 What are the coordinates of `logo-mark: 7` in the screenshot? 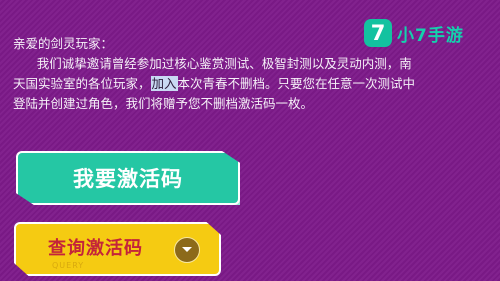 It's located at (378, 33).